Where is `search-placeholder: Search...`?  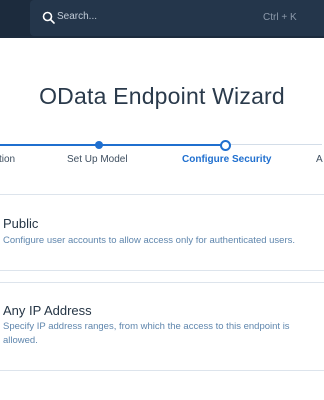 search-placeholder: Search... is located at coordinates (77, 16).